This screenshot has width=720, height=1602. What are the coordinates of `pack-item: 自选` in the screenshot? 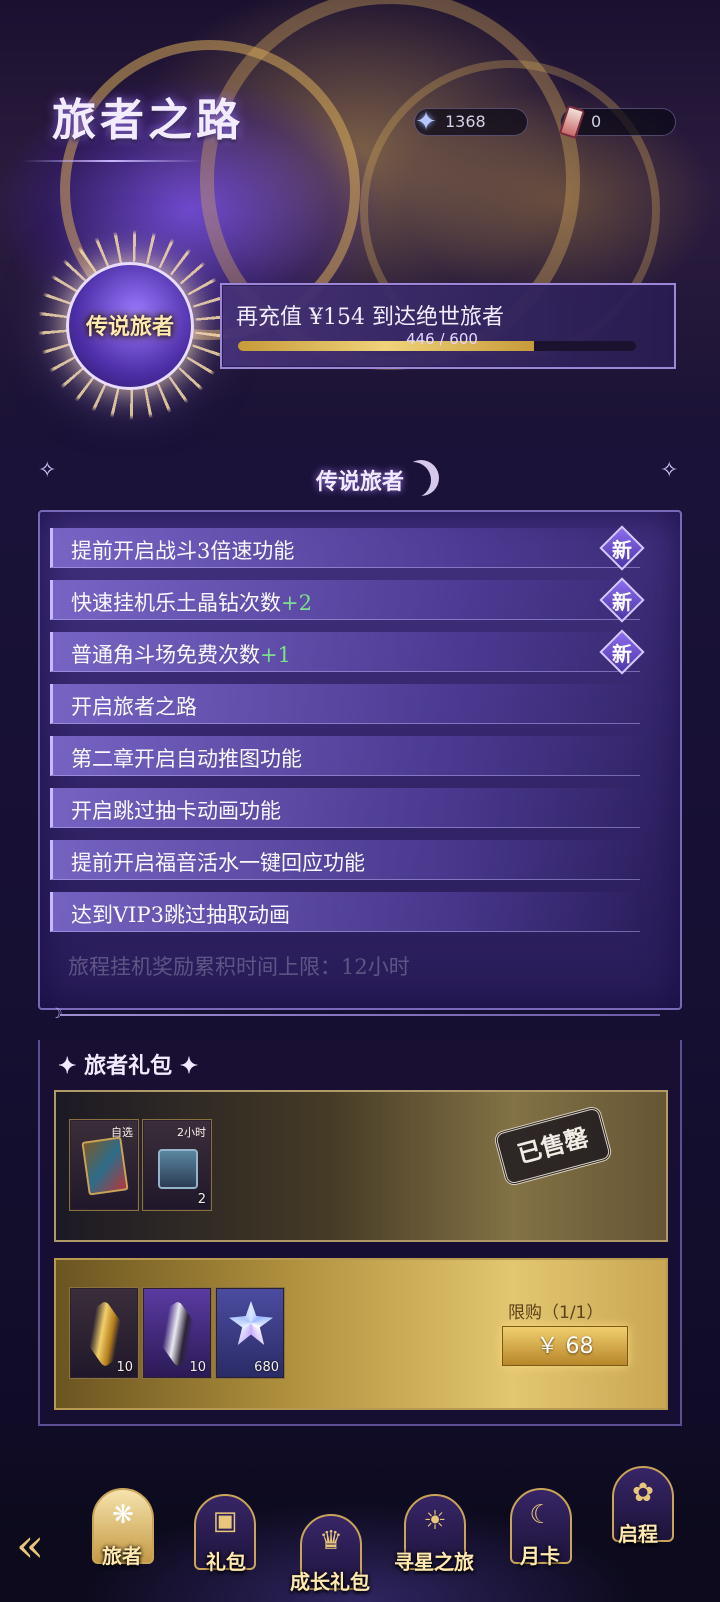 It's located at (104, 1165).